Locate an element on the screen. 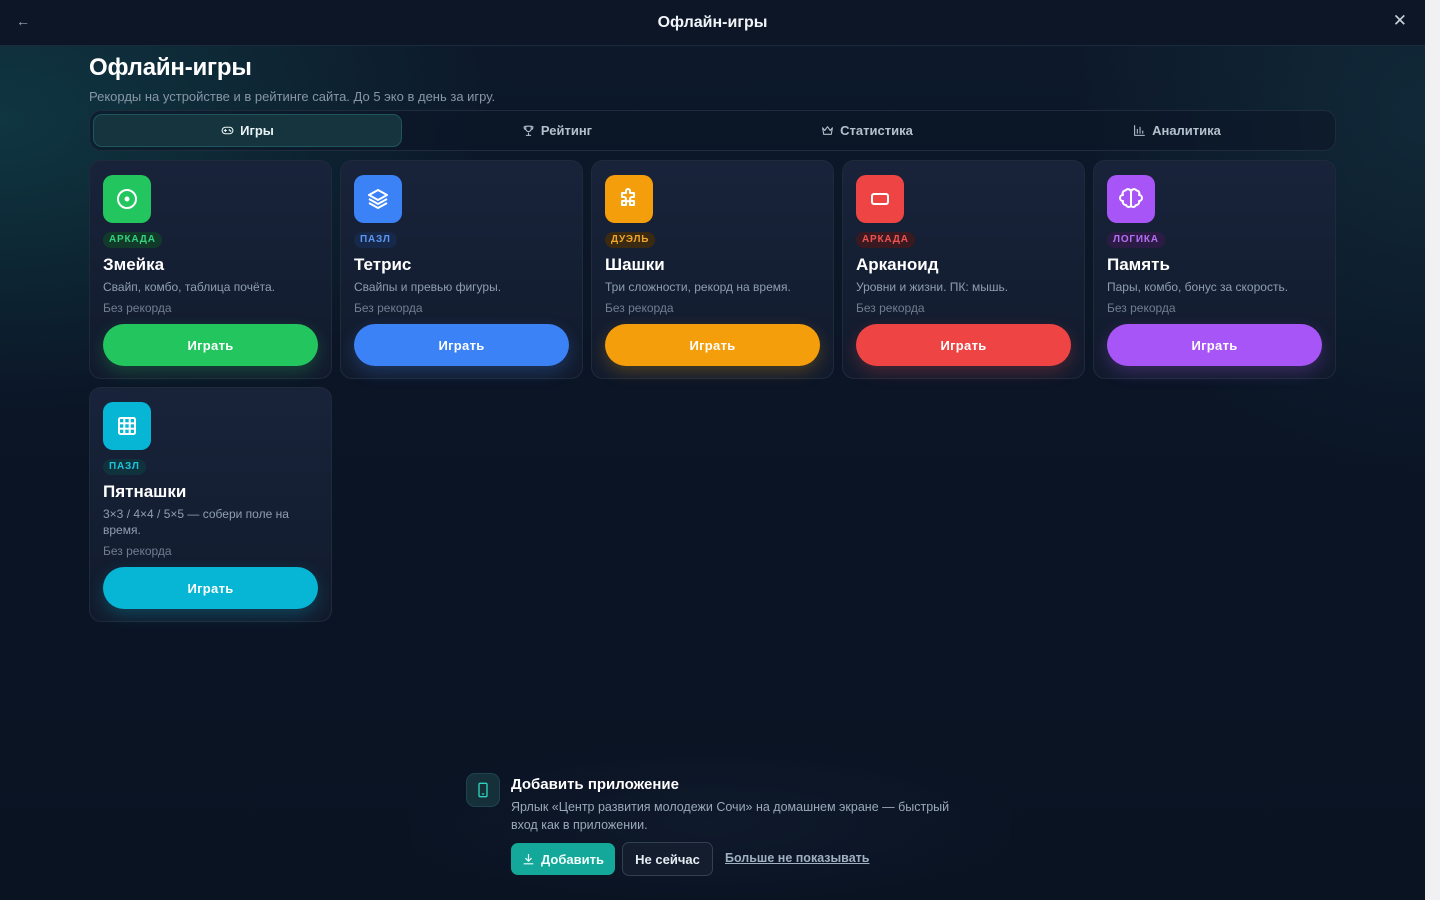  trophy-icon is located at coordinates (528, 130).